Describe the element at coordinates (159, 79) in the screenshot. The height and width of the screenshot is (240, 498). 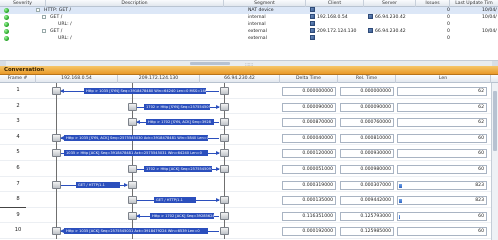
I see `column-host-b: 209.172.124.130` at that location.